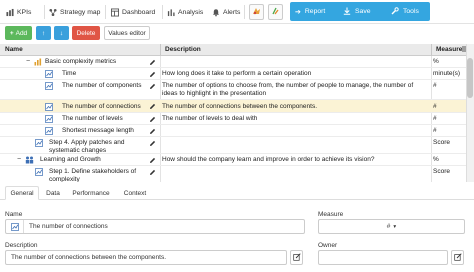 This screenshot has height=272, width=474. What do you see at coordinates (127, 33) in the screenshot?
I see `values-editor-button: Values editor` at bounding box center [127, 33].